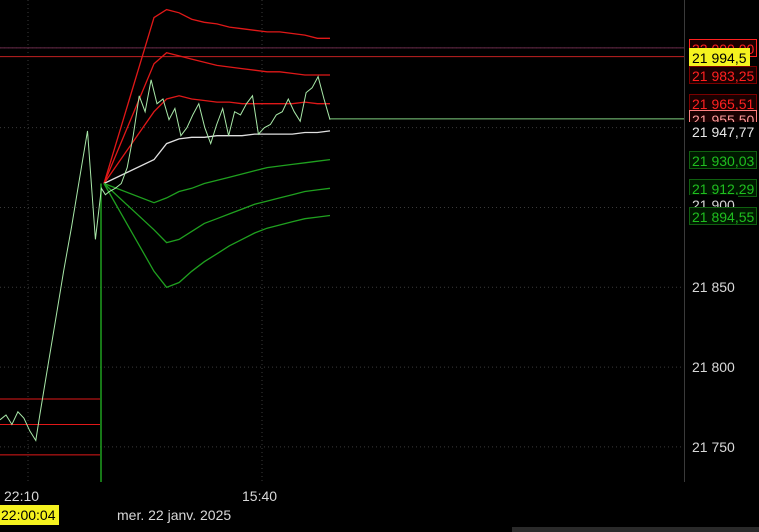 Image resolution: width=759 pixels, height=532 pixels. Describe the element at coordinates (723, 216) in the screenshot. I see `price-tag: 21 894,55` at that location.